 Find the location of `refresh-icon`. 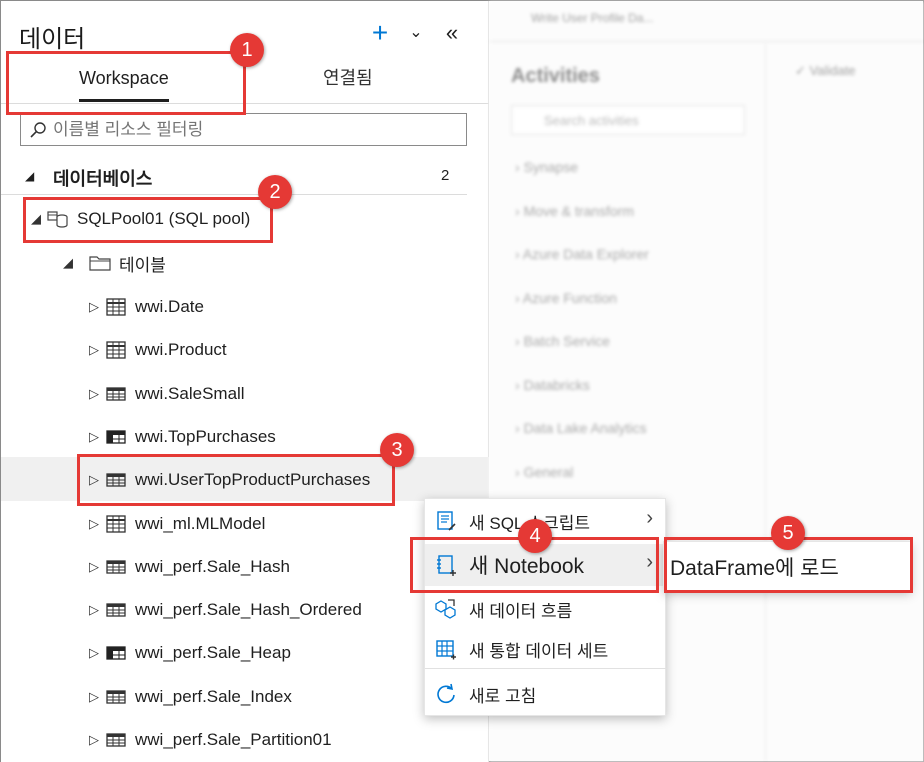

refresh-icon is located at coordinates (446, 696).